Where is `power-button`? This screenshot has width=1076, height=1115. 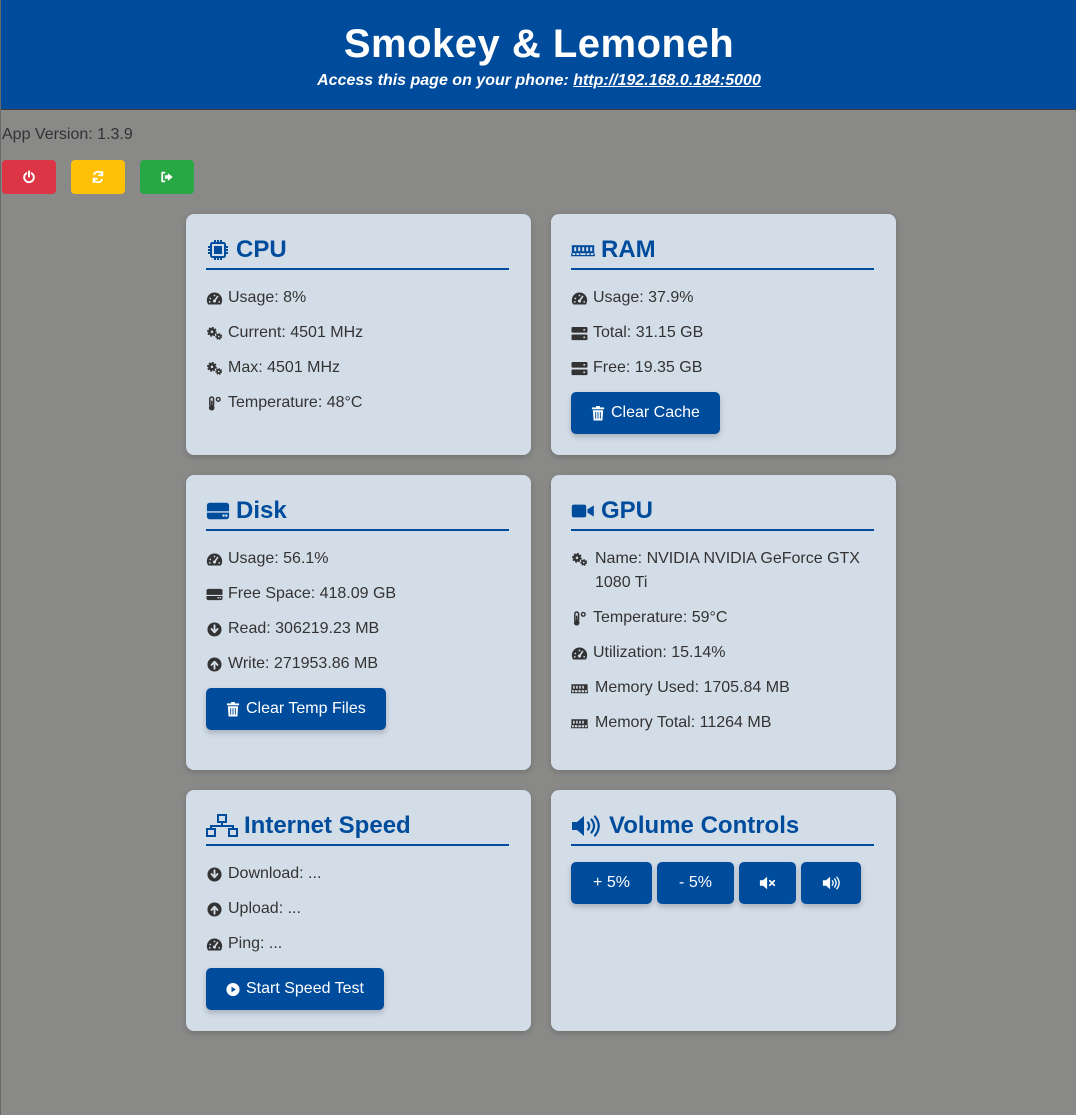 power-button is located at coordinates (29, 177).